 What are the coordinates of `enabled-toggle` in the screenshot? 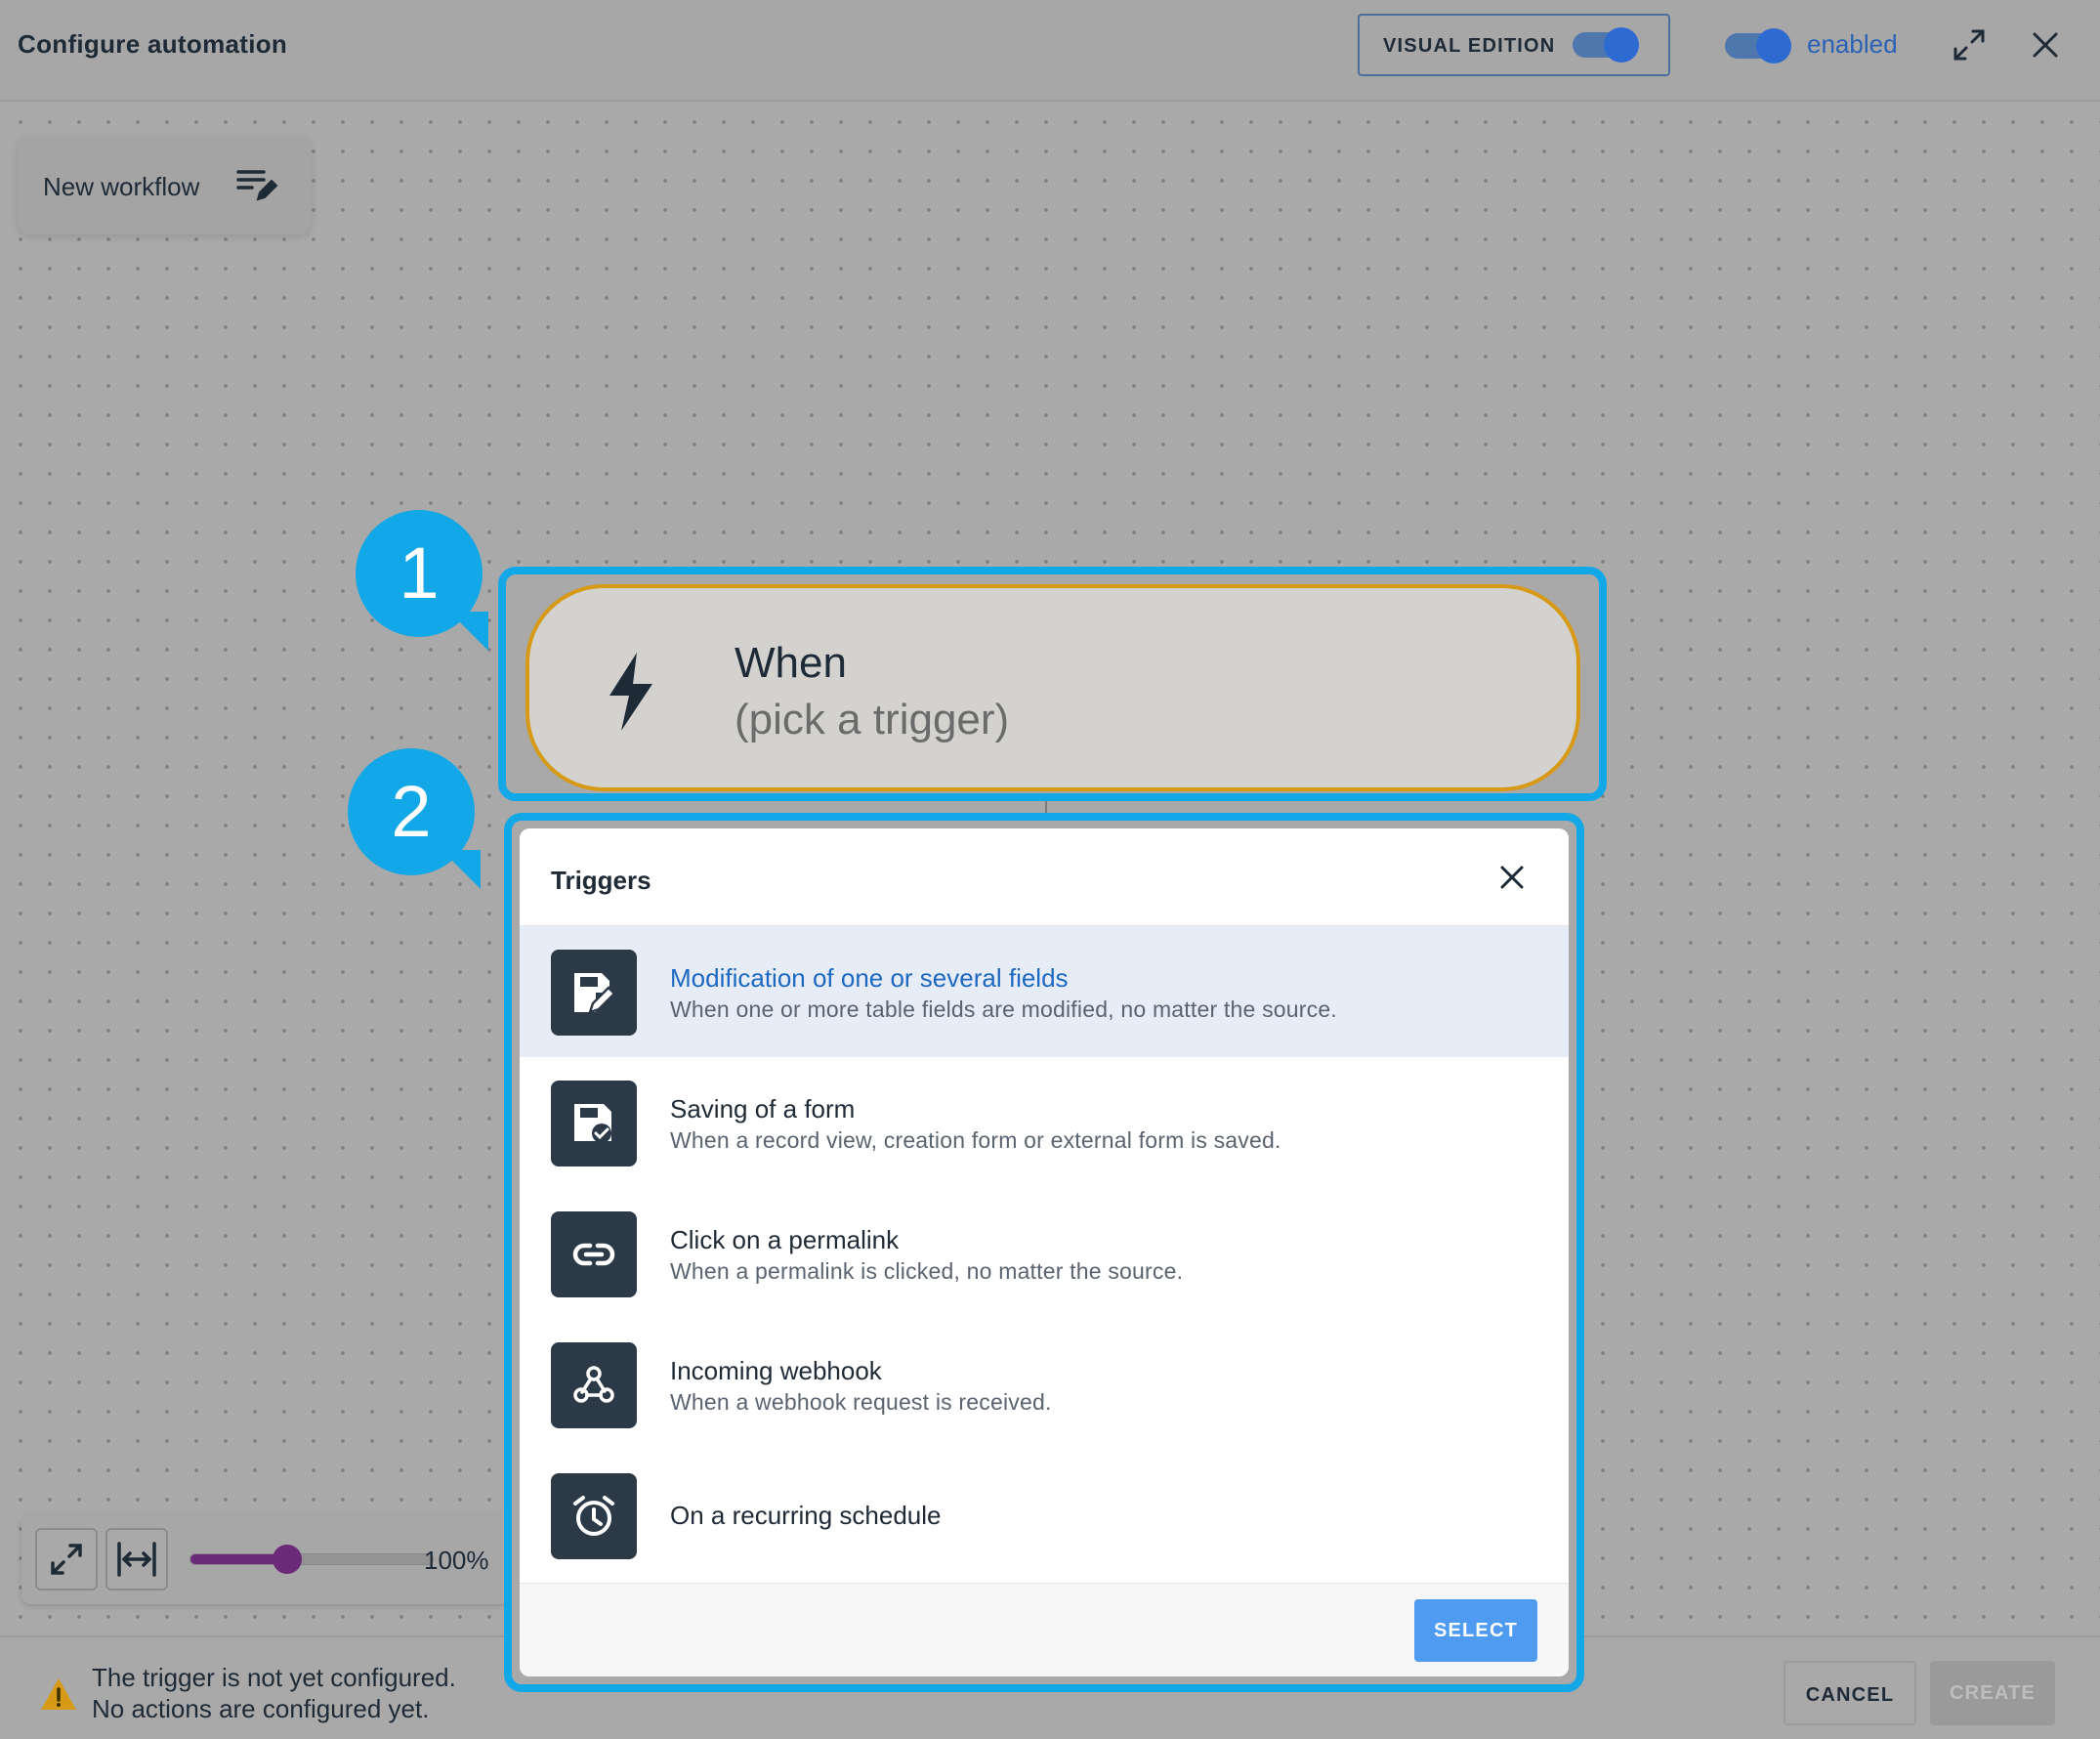 It's located at (1758, 46).